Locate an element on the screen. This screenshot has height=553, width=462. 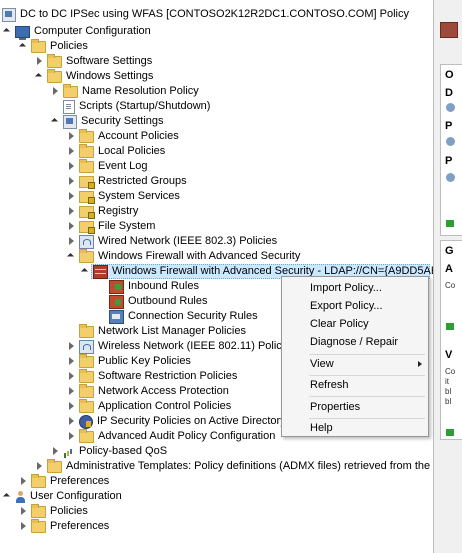
tree-node-wireless-network: Wireless Network (IEEE 802.11) Policies is located at coordinates (181, 346).